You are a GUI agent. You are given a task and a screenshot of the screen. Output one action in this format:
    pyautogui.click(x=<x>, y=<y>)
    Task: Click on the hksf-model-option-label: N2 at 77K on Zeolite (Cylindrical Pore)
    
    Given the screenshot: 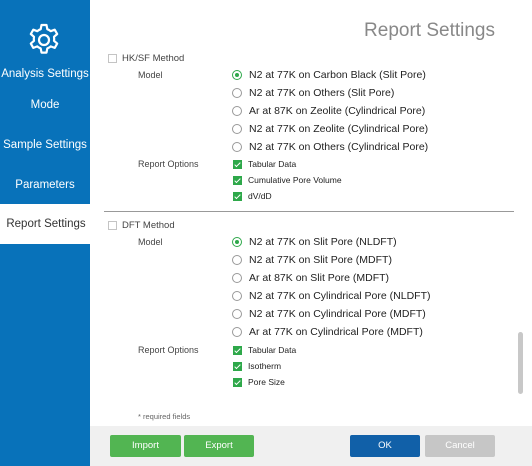 What is the action you would take?
    pyautogui.click(x=339, y=129)
    